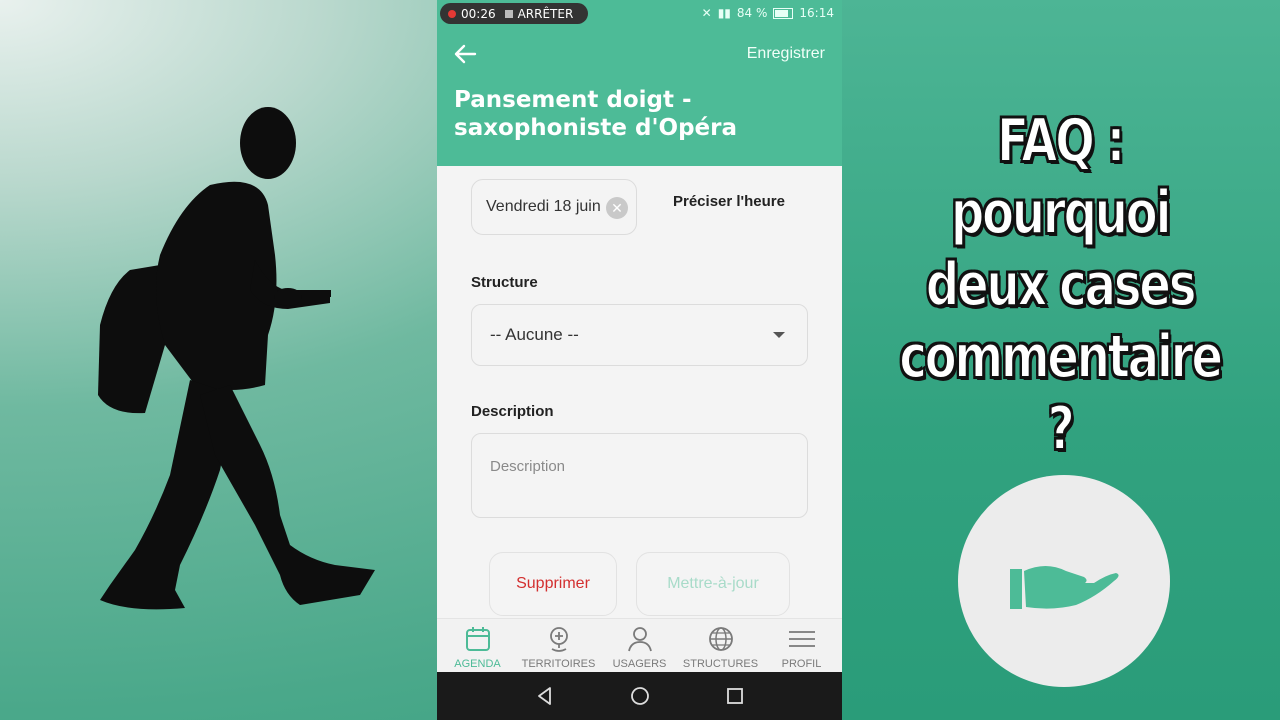 The image size is (1280, 720). What do you see at coordinates (720, 664) in the screenshot?
I see `nav-label-structures: STRUCTURES` at bounding box center [720, 664].